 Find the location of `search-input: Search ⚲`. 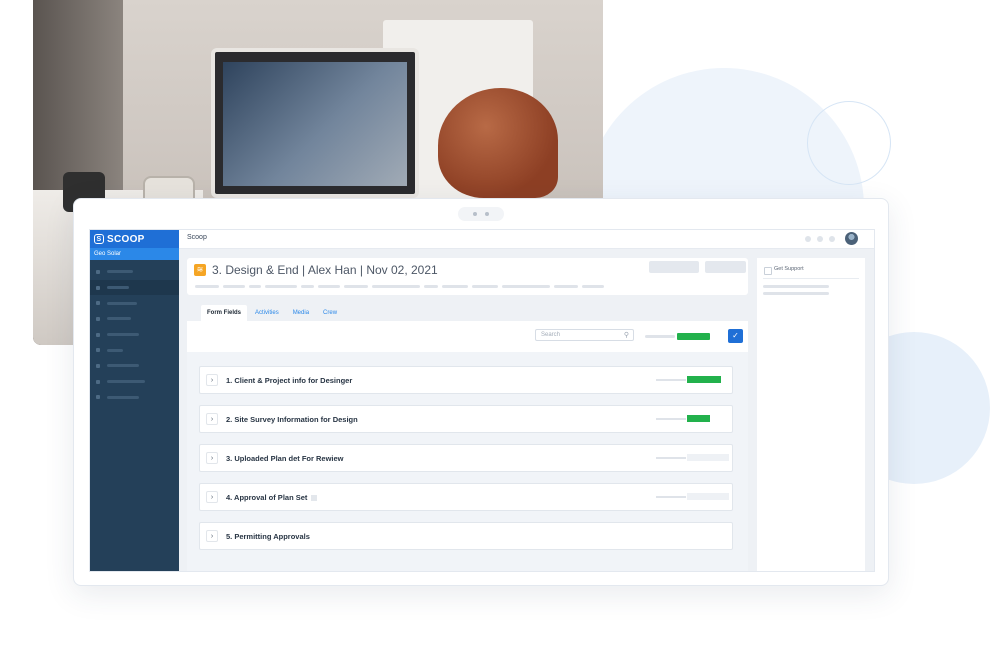

search-input: Search ⚲ is located at coordinates (584, 335).